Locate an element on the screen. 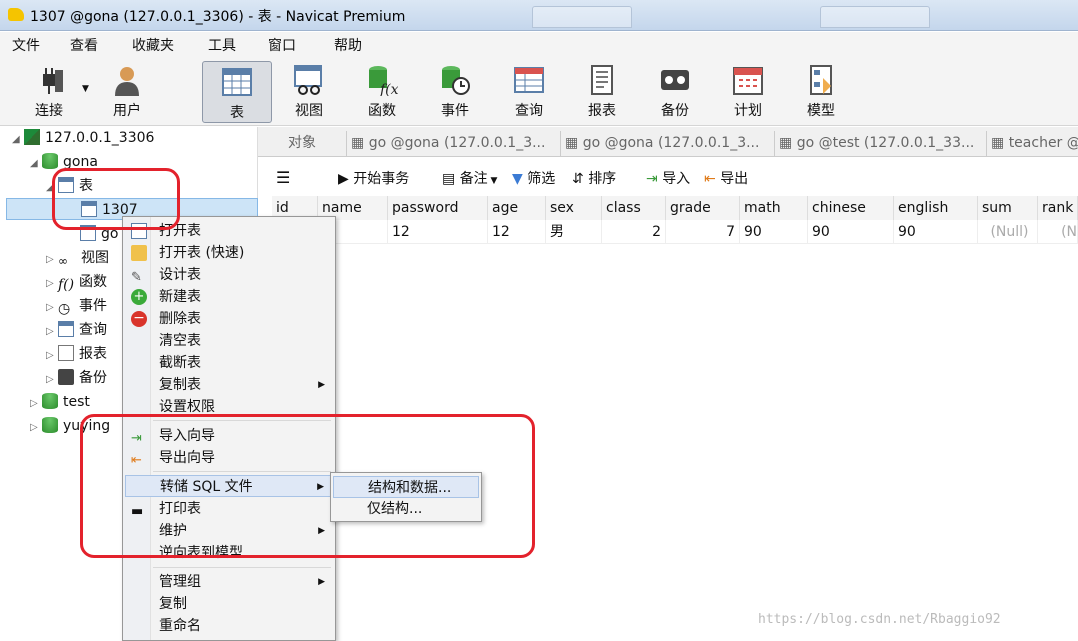 The height and width of the screenshot is (641, 1078). submenu-arrow-icon: ▶ is located at coordinates (321, 385).